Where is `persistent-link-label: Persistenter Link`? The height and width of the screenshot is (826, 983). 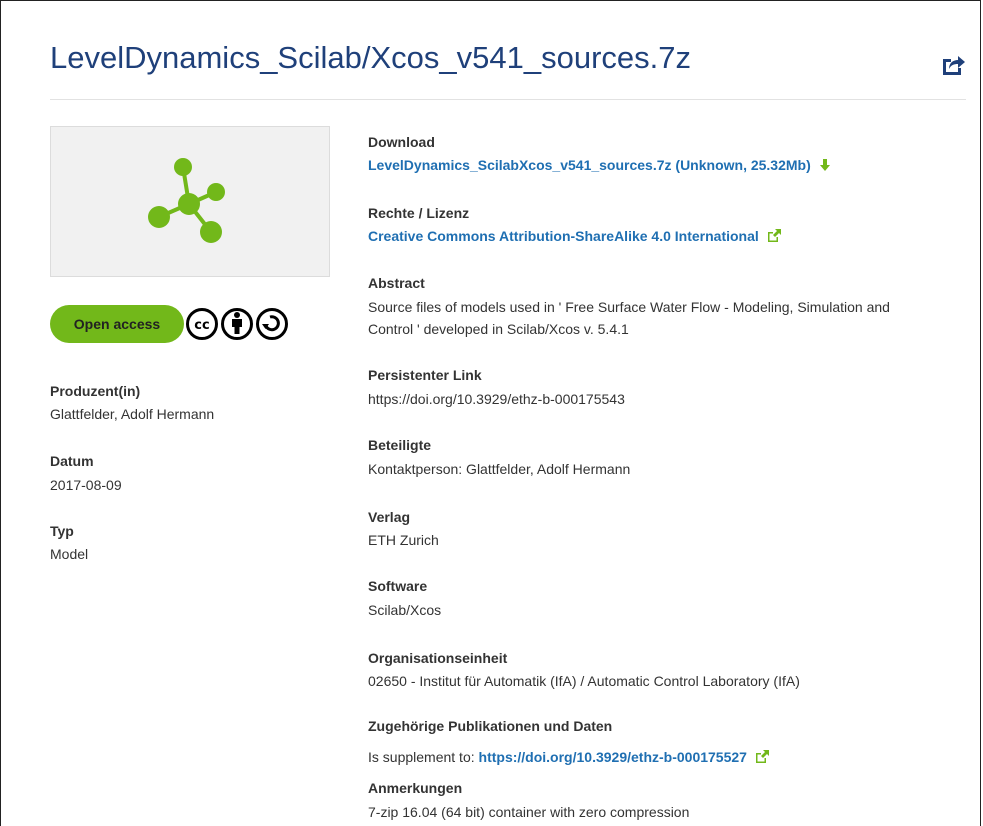
persistent-link-label: Persistenter Link is located at coordinates (425, 375).